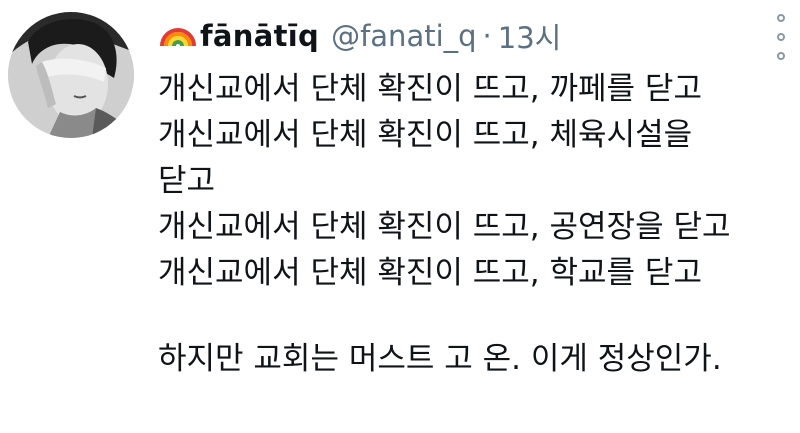 The width and height of the screenshot is (800, 433). I want to click on avatar, so click(71, 75).